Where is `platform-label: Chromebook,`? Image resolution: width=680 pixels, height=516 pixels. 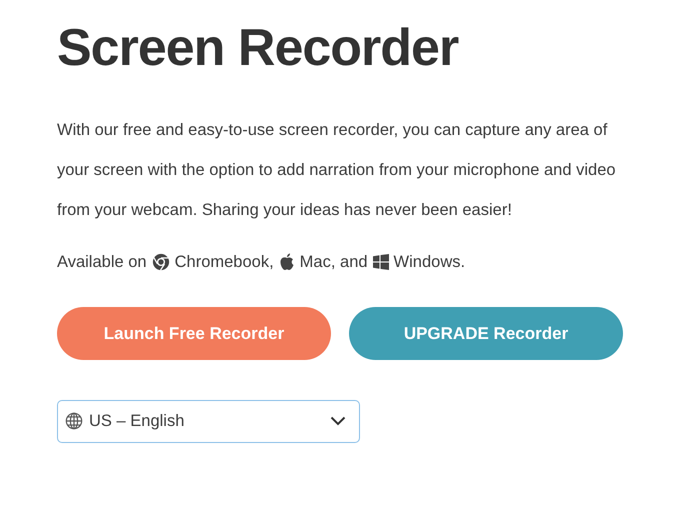 platform-label: Chromebook, is located at coordinates (224, 262).